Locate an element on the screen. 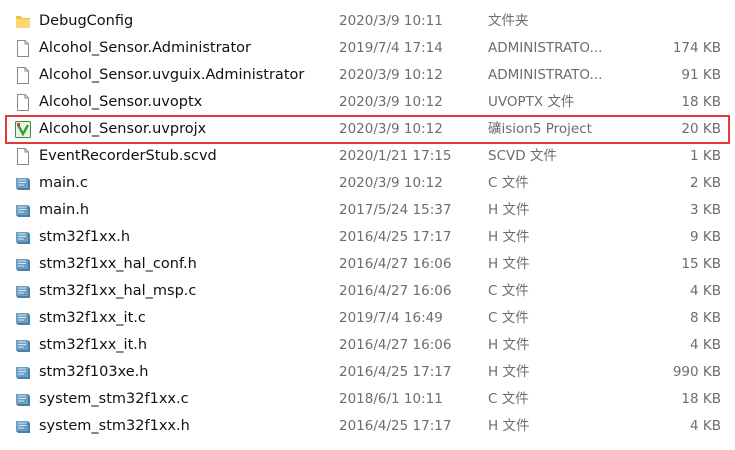 The image size is (735, 450). file-row: main.c 2020/3/9 10:12 C 文件 2 KB is located at coordinates (367, 183).